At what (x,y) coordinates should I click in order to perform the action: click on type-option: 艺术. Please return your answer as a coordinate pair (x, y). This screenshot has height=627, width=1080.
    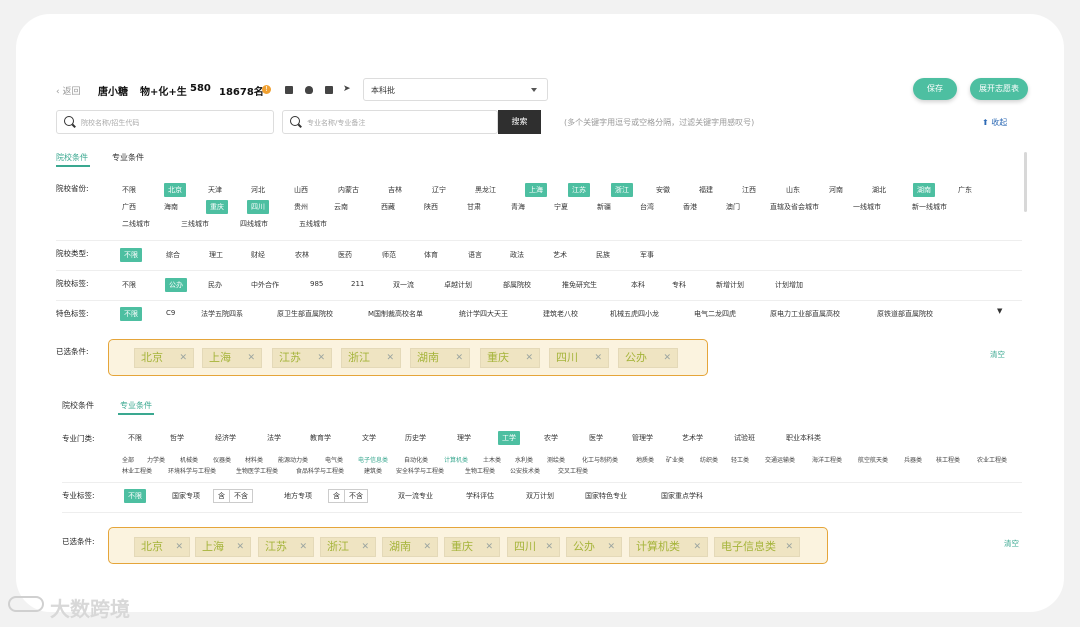
    Looking at the image, I should click on (560, 255).